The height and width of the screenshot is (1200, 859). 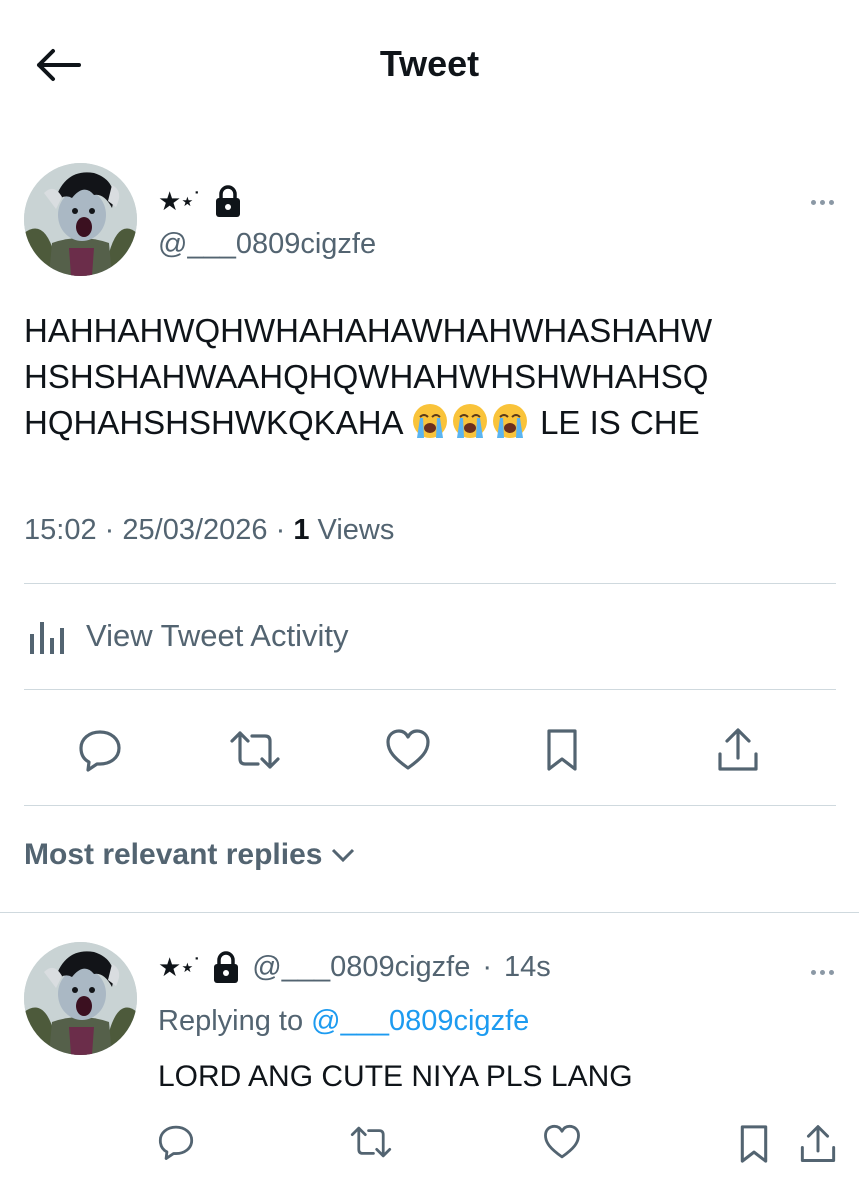 I want to click on reply-time: 14s, so click(x=527, y=966).